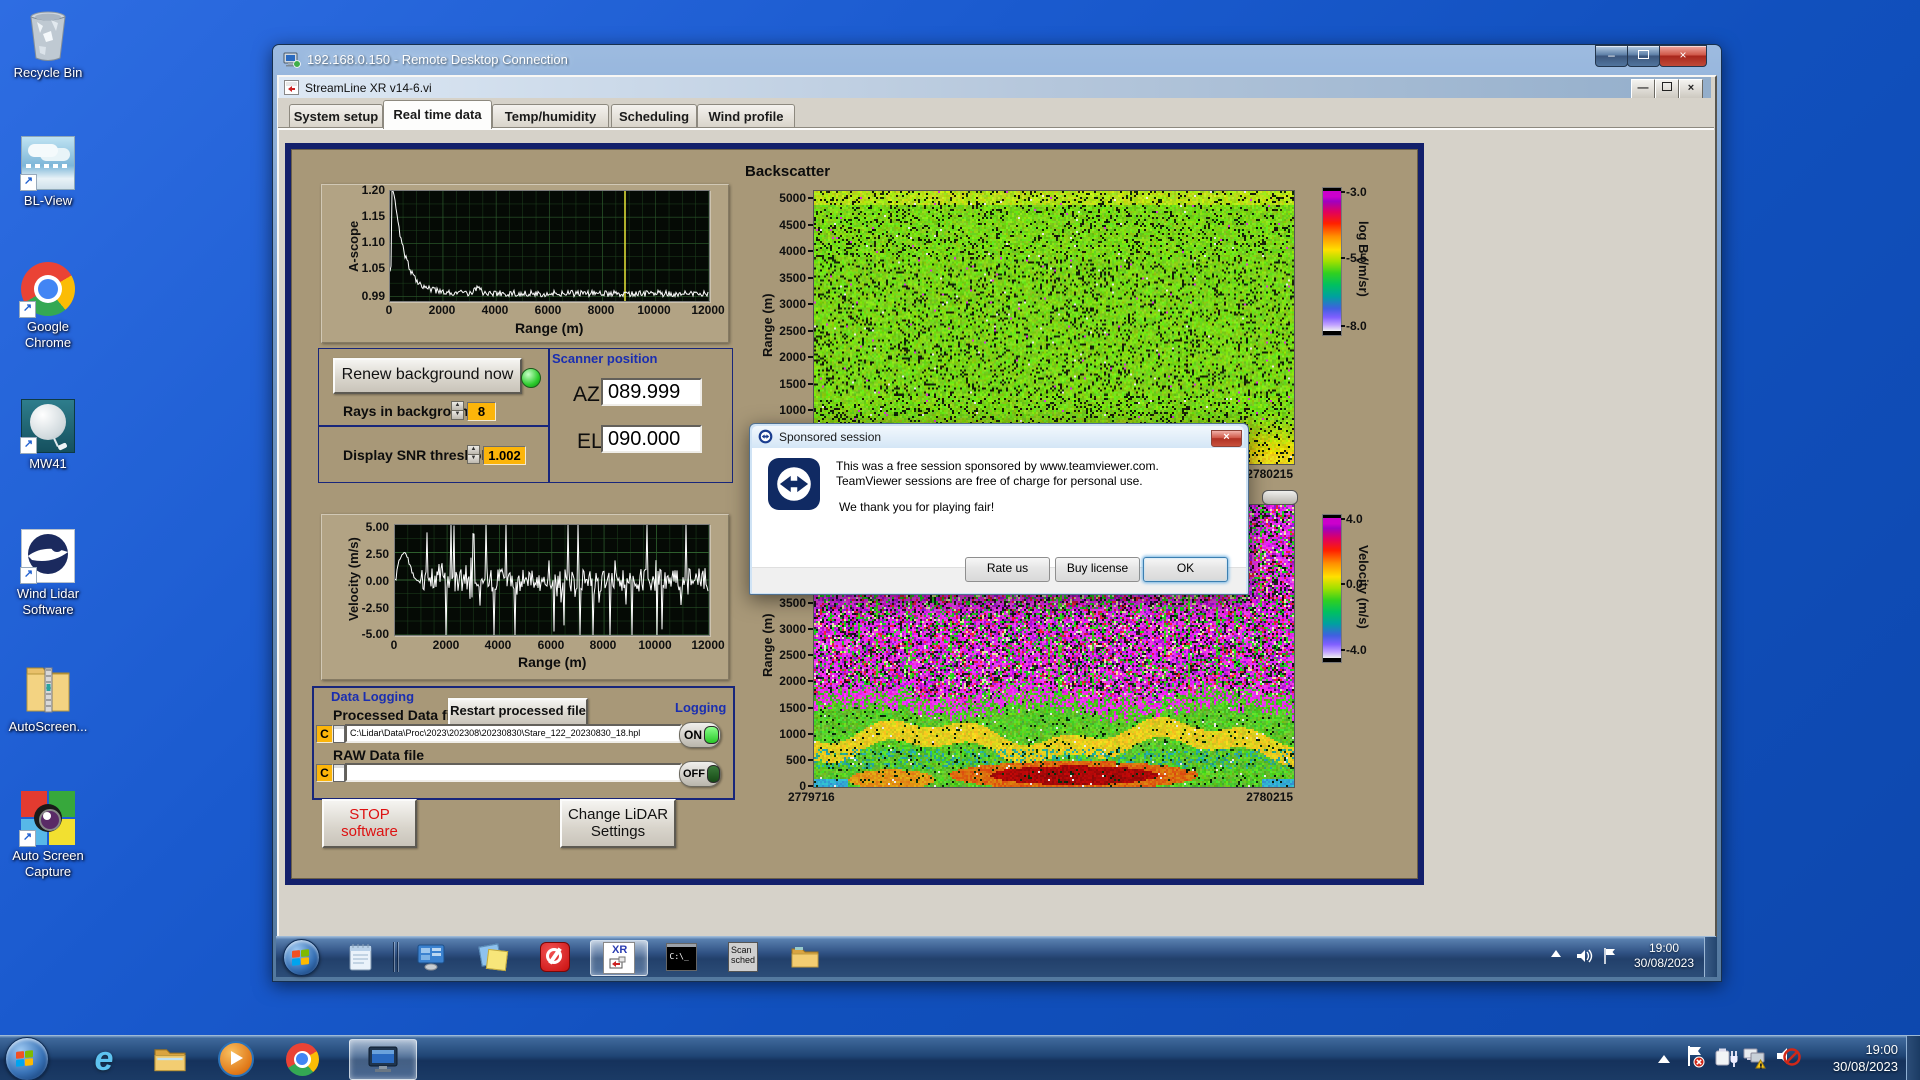 The width and height of the screenshot is (1920, 1080). What do you see at coordinates (555, 957) in the screenshot?
I see `remote-taskbar-stop-button` at bounding box center [555, 957].